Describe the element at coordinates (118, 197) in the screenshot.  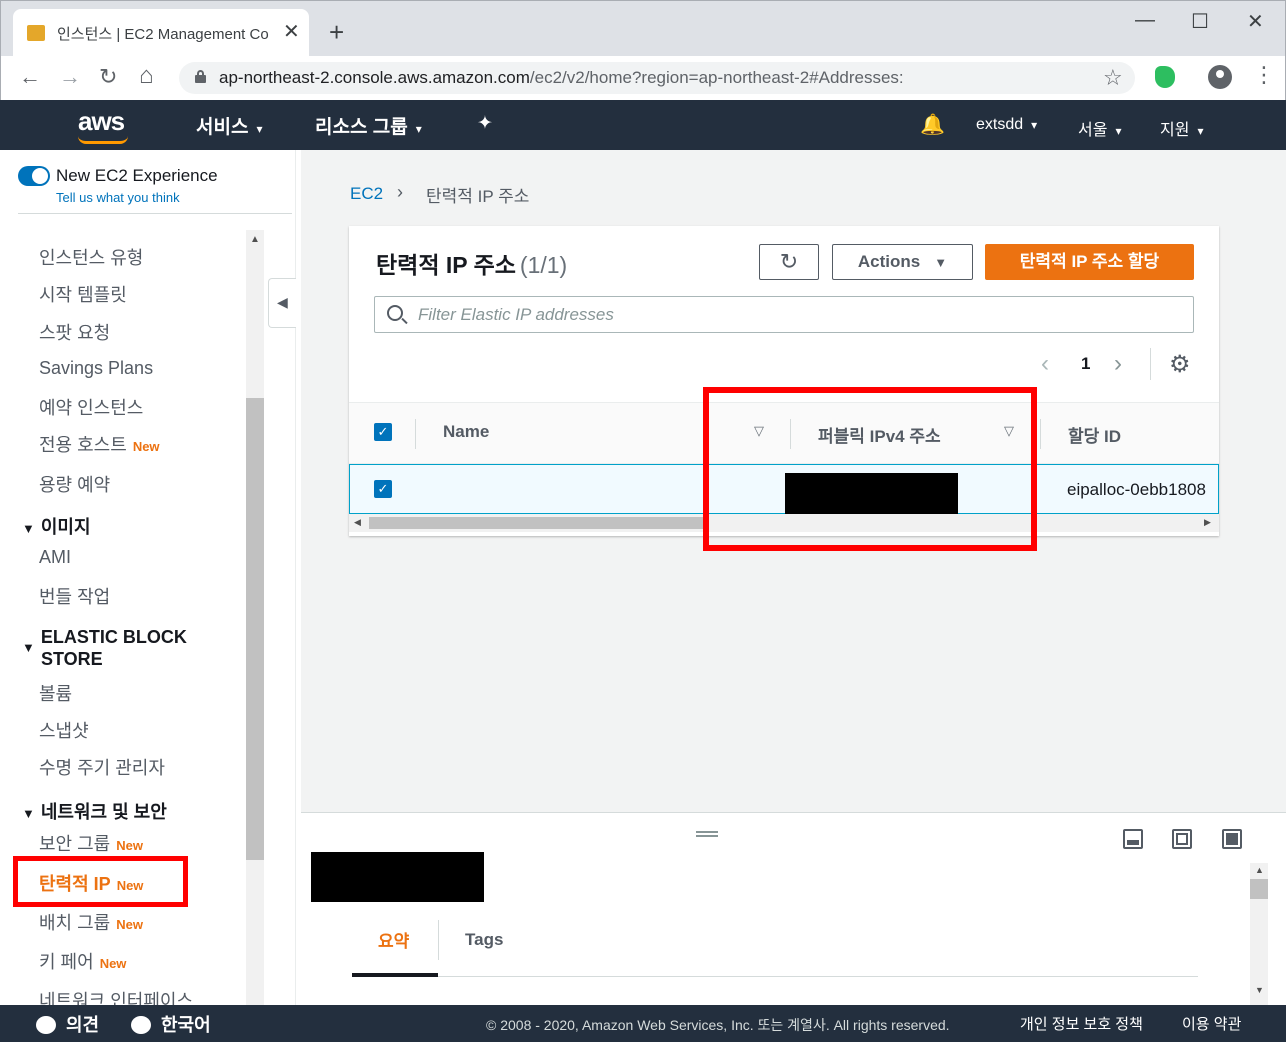
I see `feedback-link: Tell us what you think` at that location.